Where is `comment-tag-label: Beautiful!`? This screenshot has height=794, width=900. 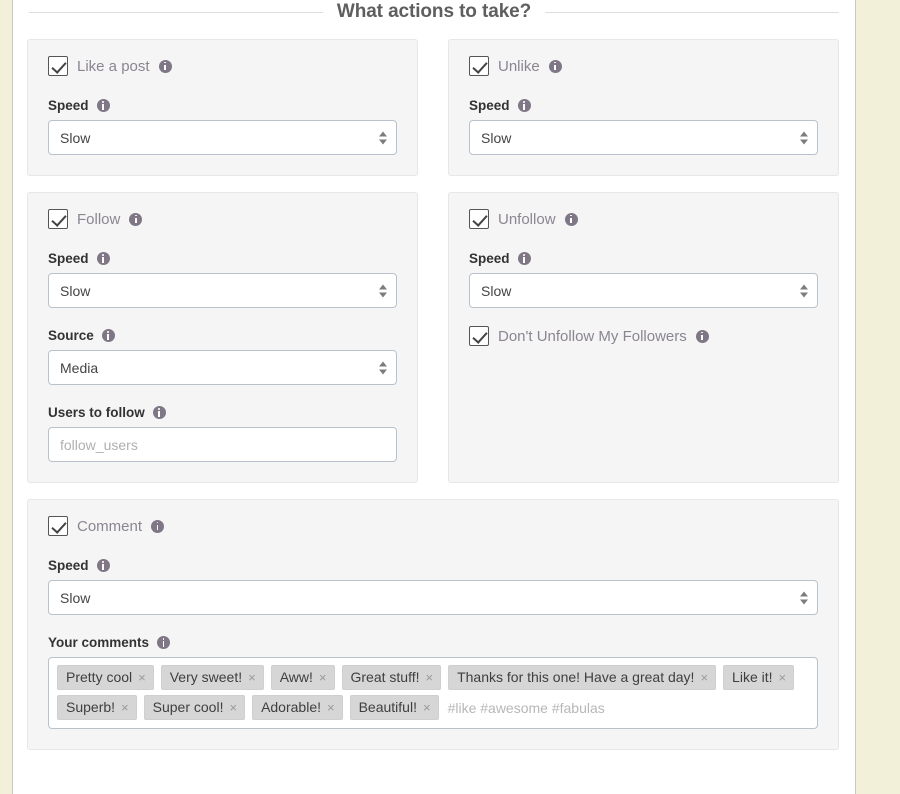
comment-tag-label: Beautiful! is located at coordinates (387, 707).